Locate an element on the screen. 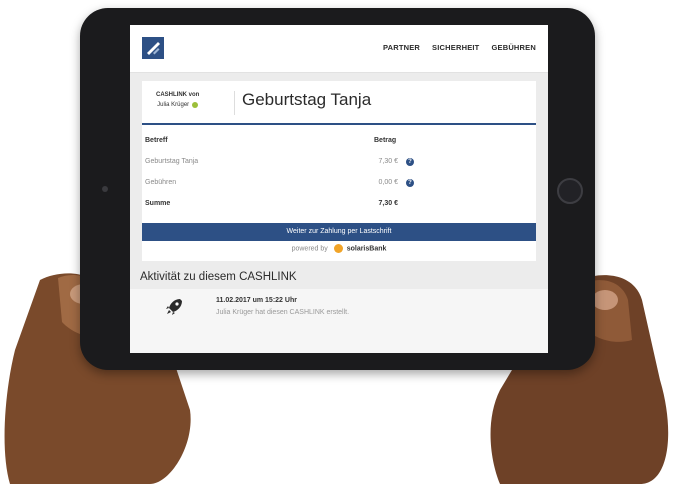 This screenshot has height=484, width=679. powered-by: powered by solarisBank is located at coordinates (339, 248).